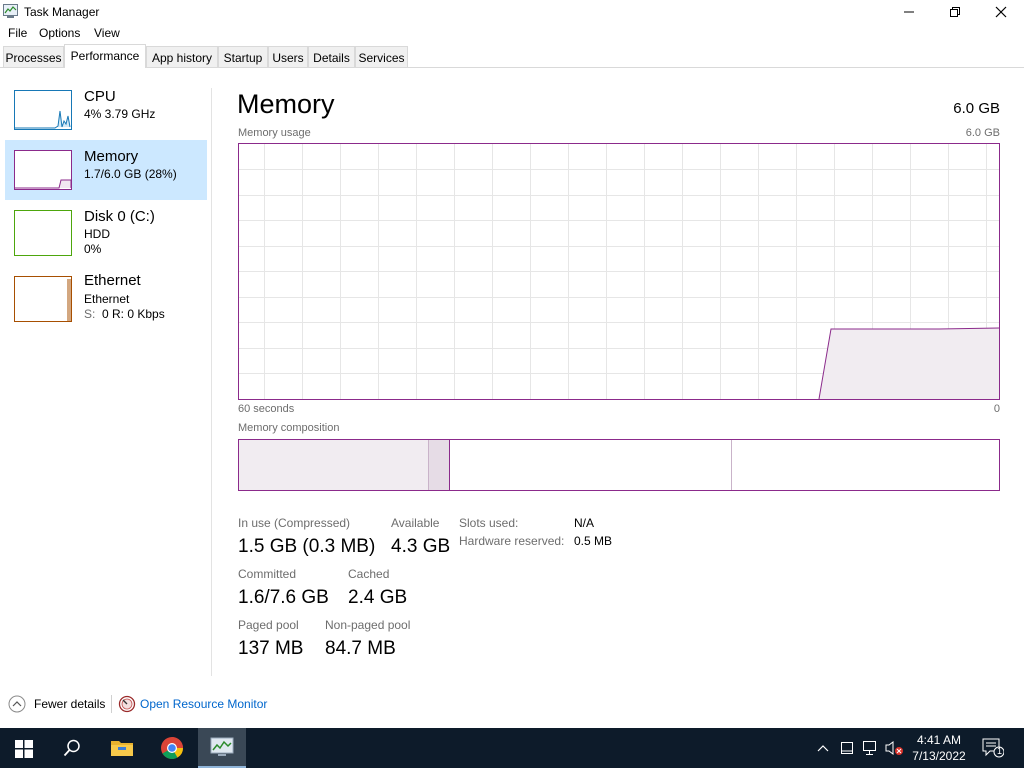 Image resolution: width=1024 pixels, height=768 pixels. Describe the element at coordinates (59, 33) in the screenshot. I see `menu-options: Options` at that location.